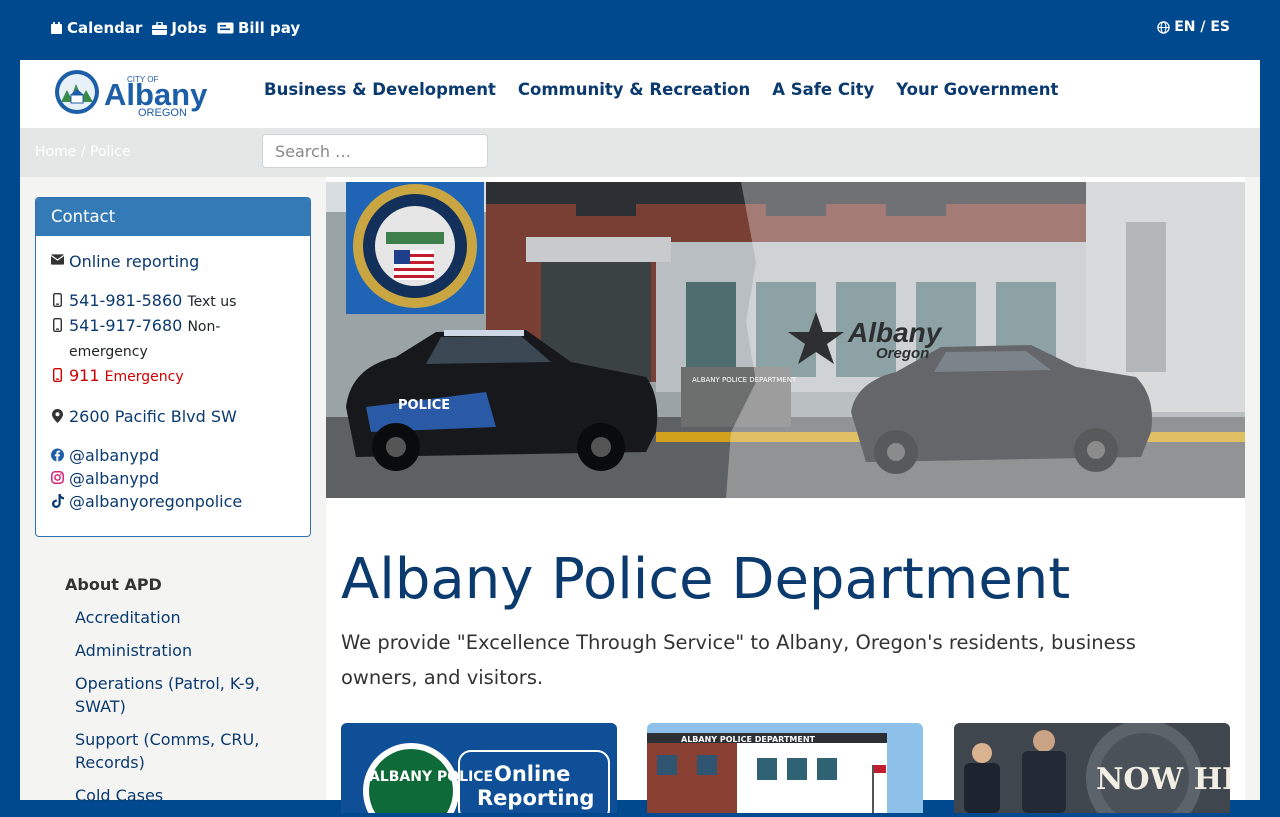 This screenshot has height=817, width=1280. What do you see at coordinates (190, 795) in the screenshot?
I see `sidebar-item-cold-cases: Cold Cases` at bounding box center [190, 795].